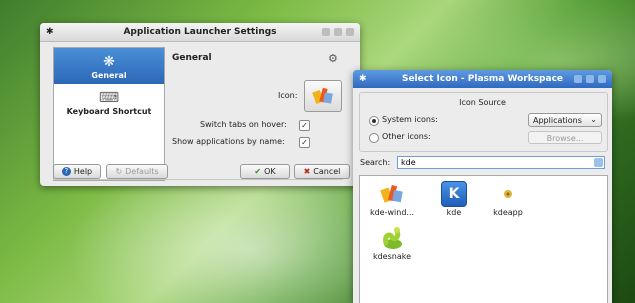 This screenshot has width=635, height=303. Describe the element at coordinates (333, 58) in the screenshot. I see `configure-icon: ⚙` at that location.